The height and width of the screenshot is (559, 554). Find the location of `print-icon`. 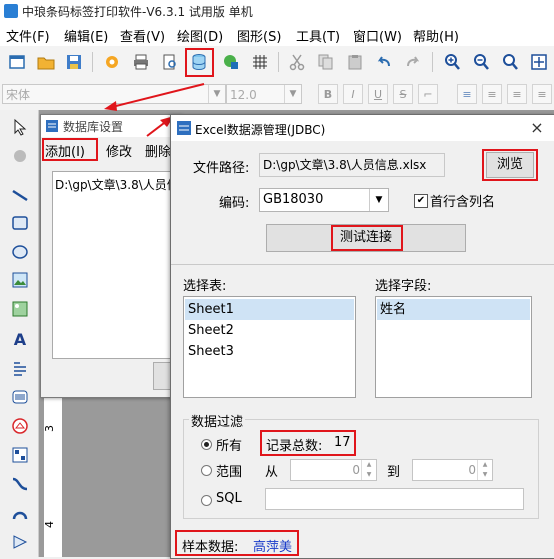

print-icon is located at coordinates (141, 62).